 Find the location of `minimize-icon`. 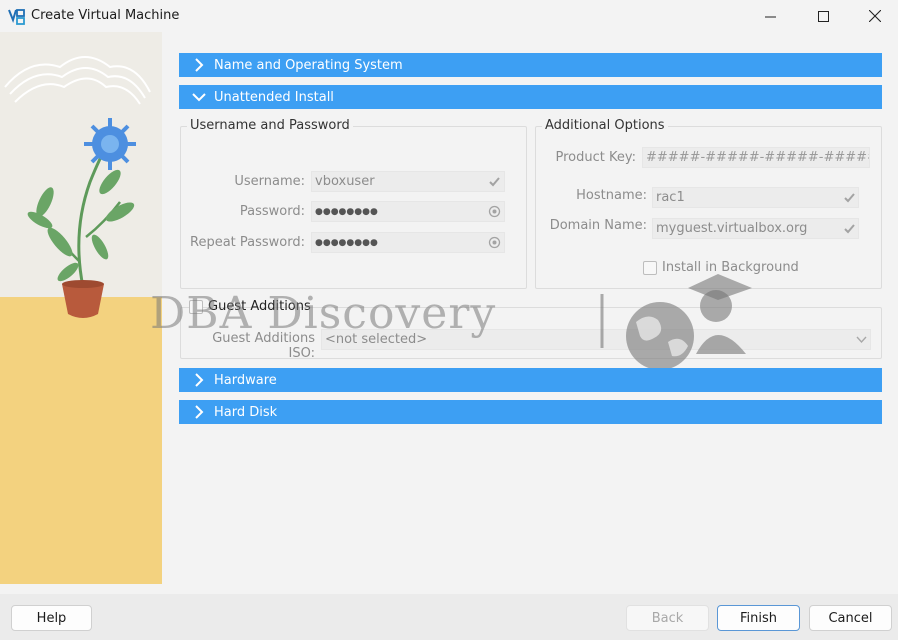

minimize-icon is located at coordinates (770, 16).